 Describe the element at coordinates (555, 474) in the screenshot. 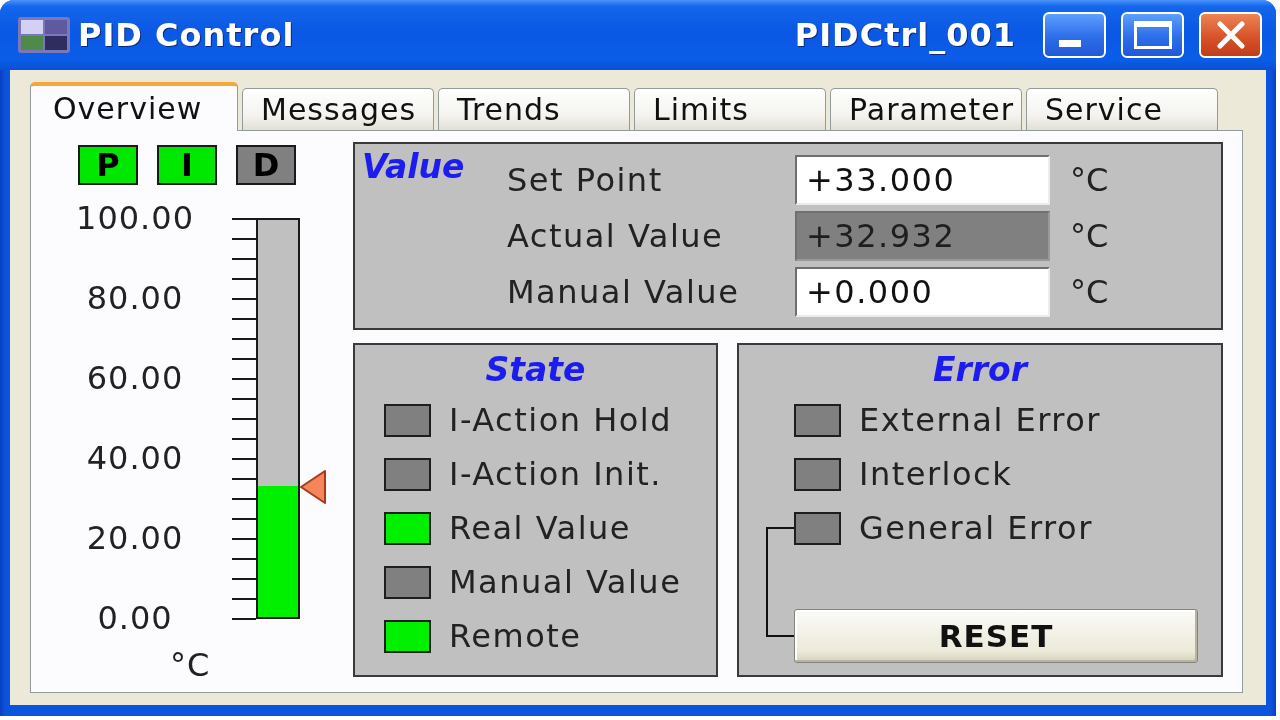

I see `status-label: I-Action Init.` at that location.